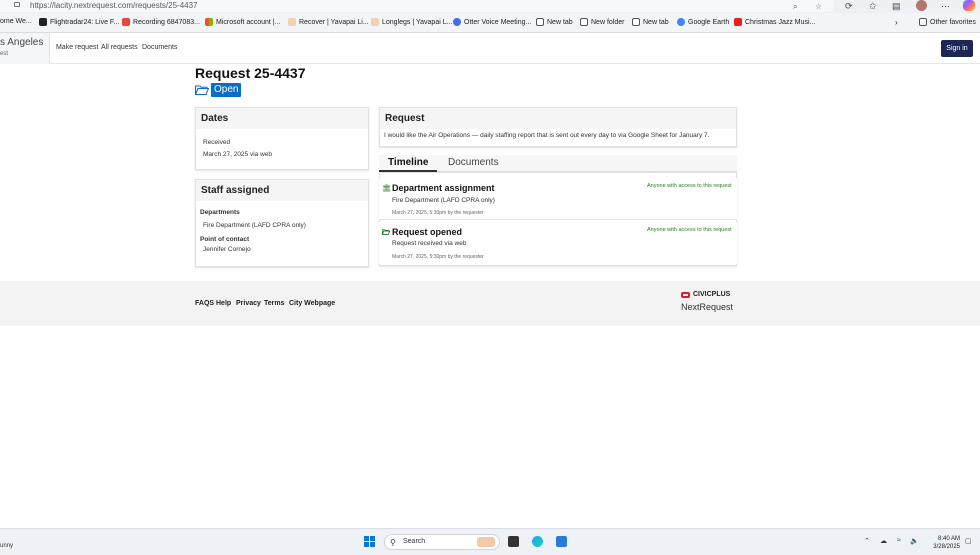 The height and width of the screenshot is (555, 980). What do you see at coordinates (945, 6) in the screenshot?
I see `more-icon: ⋯` at bounding box center [945, 6].